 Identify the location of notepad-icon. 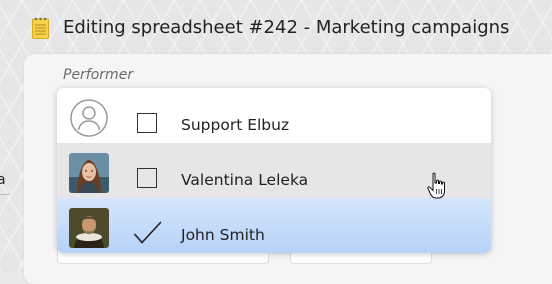
(40, 28).